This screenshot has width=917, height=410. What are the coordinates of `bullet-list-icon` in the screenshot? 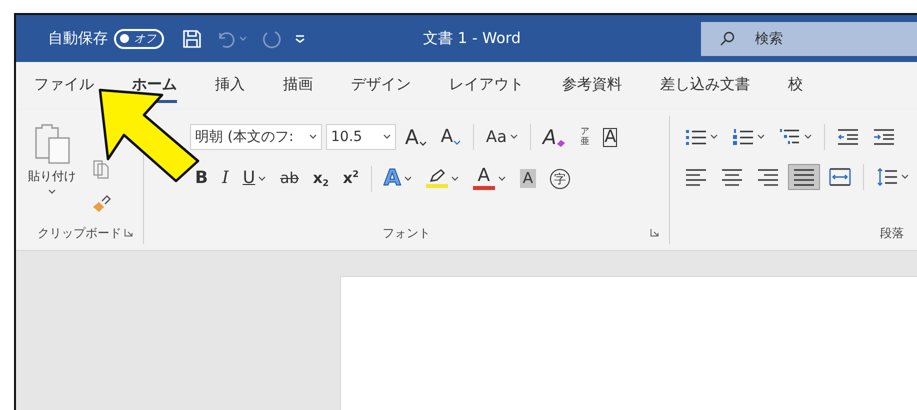 It's located at (696, 137).